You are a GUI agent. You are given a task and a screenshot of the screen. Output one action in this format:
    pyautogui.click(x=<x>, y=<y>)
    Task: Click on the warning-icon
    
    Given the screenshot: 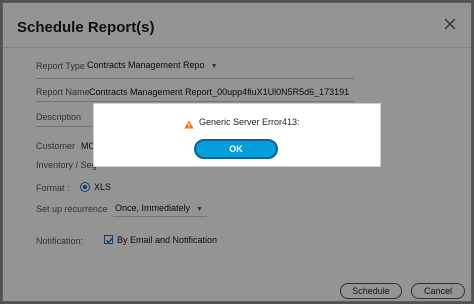 What is the action you would take?
    pyautogui.click(x=189, y=125)
    